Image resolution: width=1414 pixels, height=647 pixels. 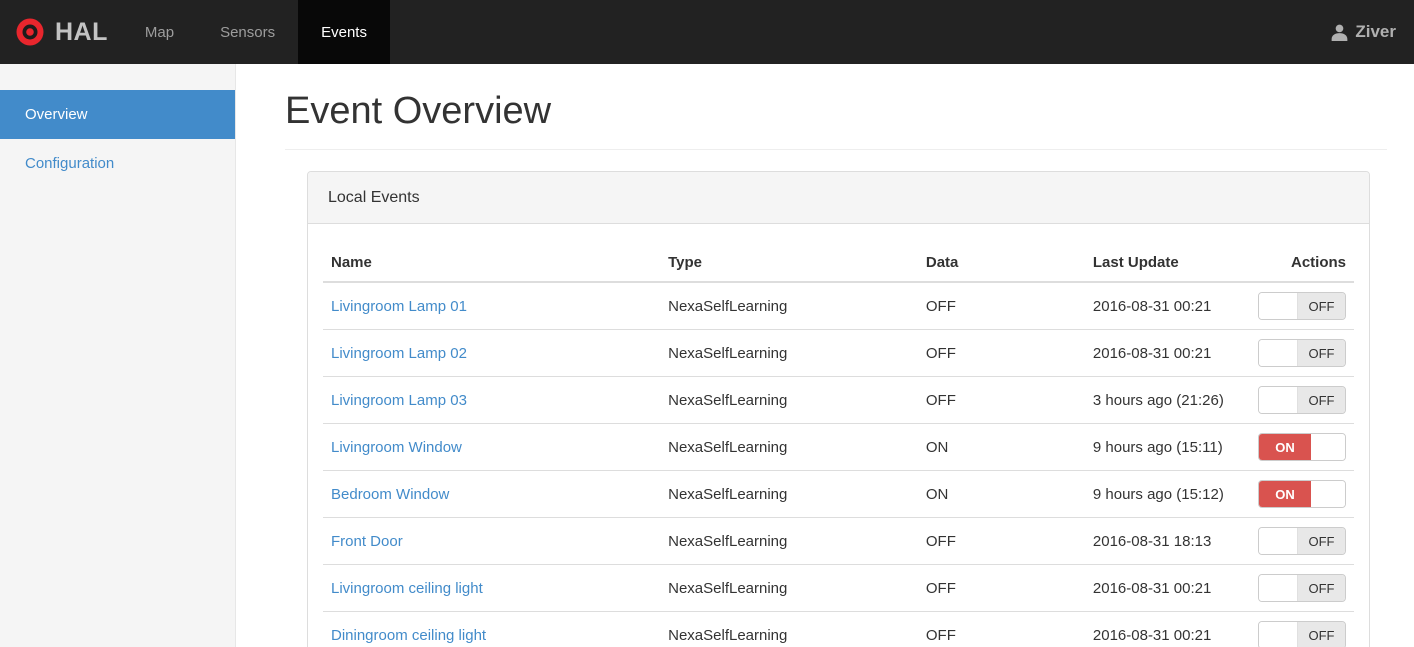 What do you see at coordinates (707, 32) in the screenshot?
I see `top-navbar: HAL Map Sensors Events Ziver` at bounding box center [707, 32].